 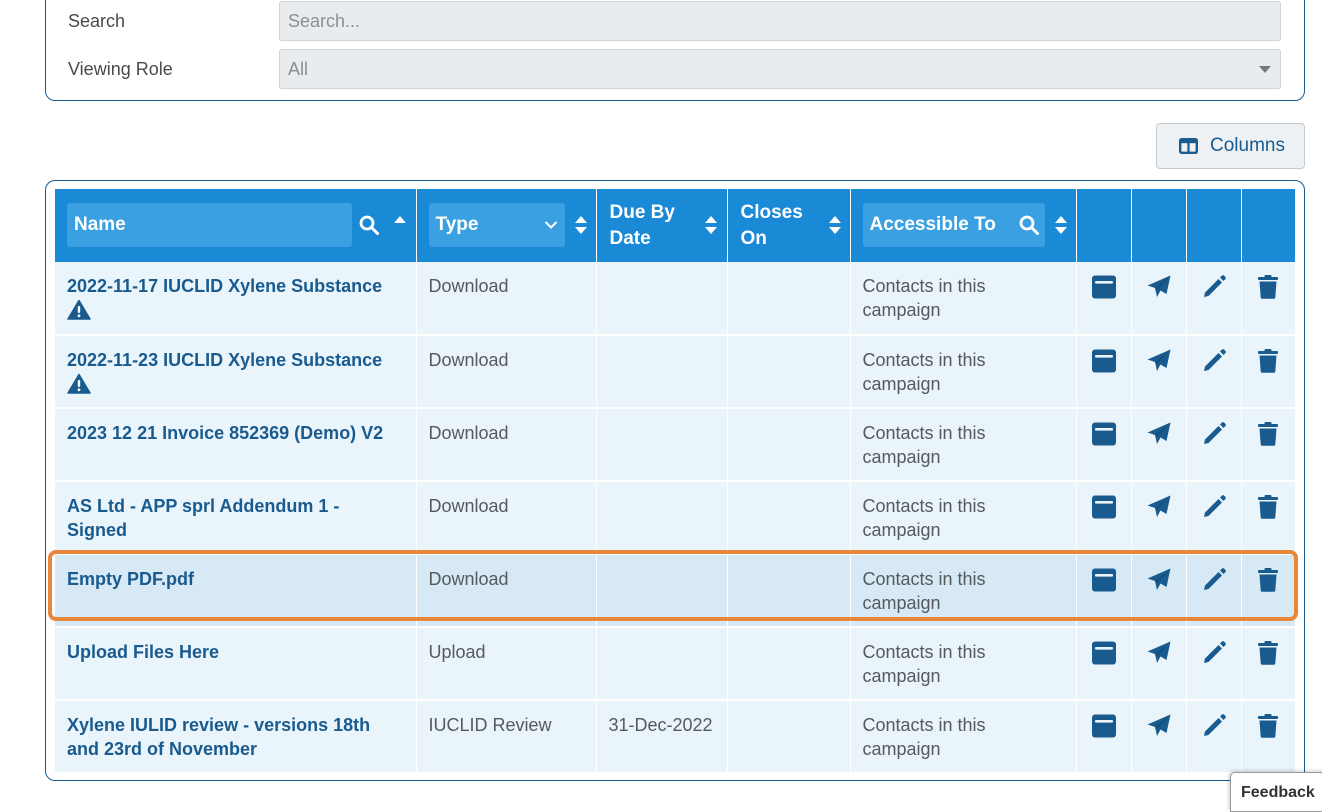 I want to click on columns-button: Columns, so click(x=1230, y=146).